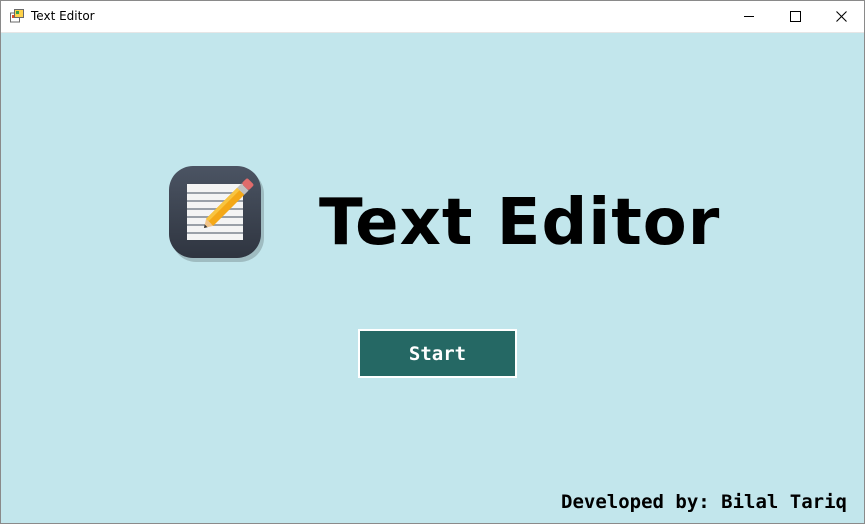 The height and width of the screenshot is (524, 865). I want to click on maximize-icon, so click(795, 16).